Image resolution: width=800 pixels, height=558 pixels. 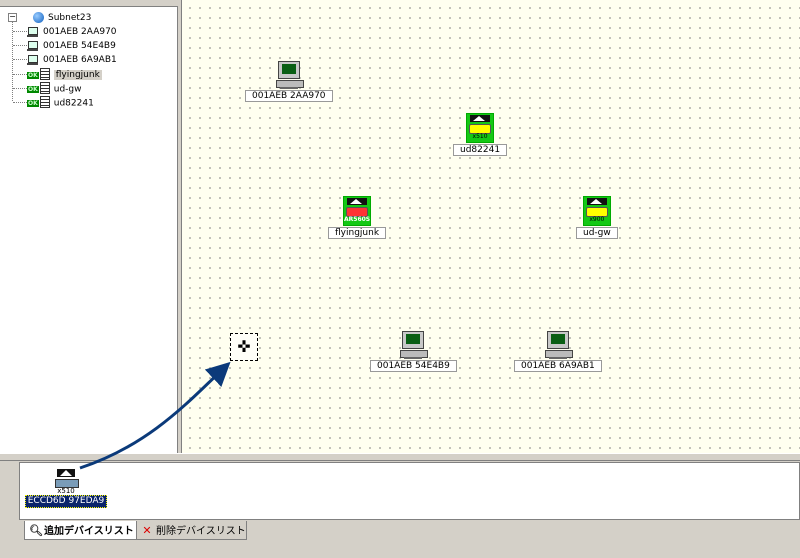 I want to click on map-node-001aeb-6a9ab1: 001AEB 6A9AB1, so click(x=558, y=351).